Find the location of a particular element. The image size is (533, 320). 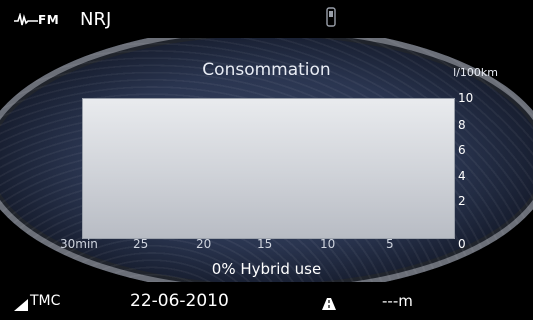

phone-icon is located at coordinates (331, 19).